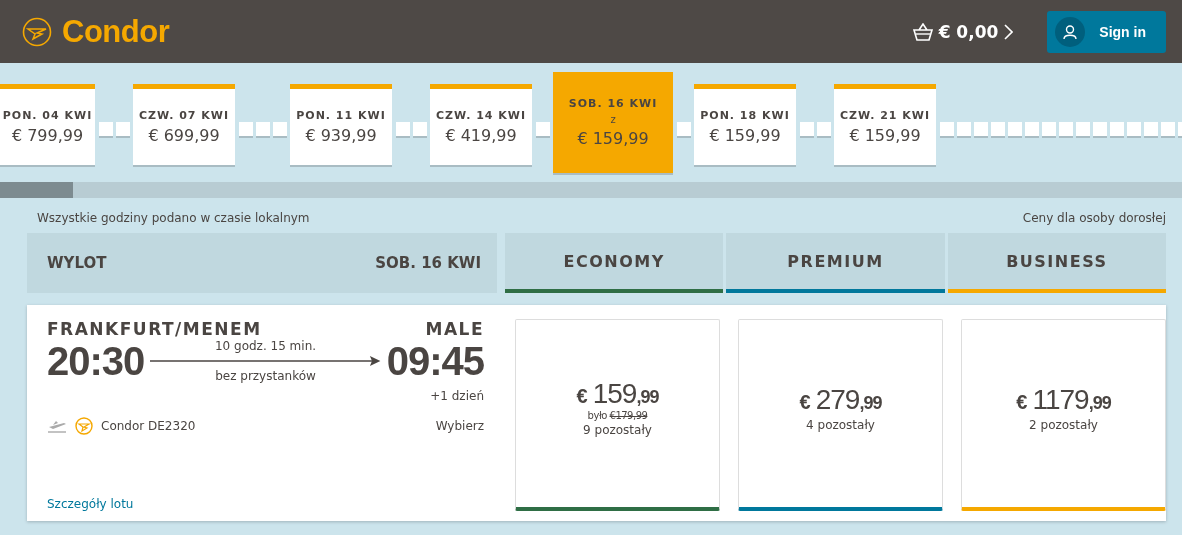  I want to click on date-label: PON. 04 KWI, so click(47, 115).